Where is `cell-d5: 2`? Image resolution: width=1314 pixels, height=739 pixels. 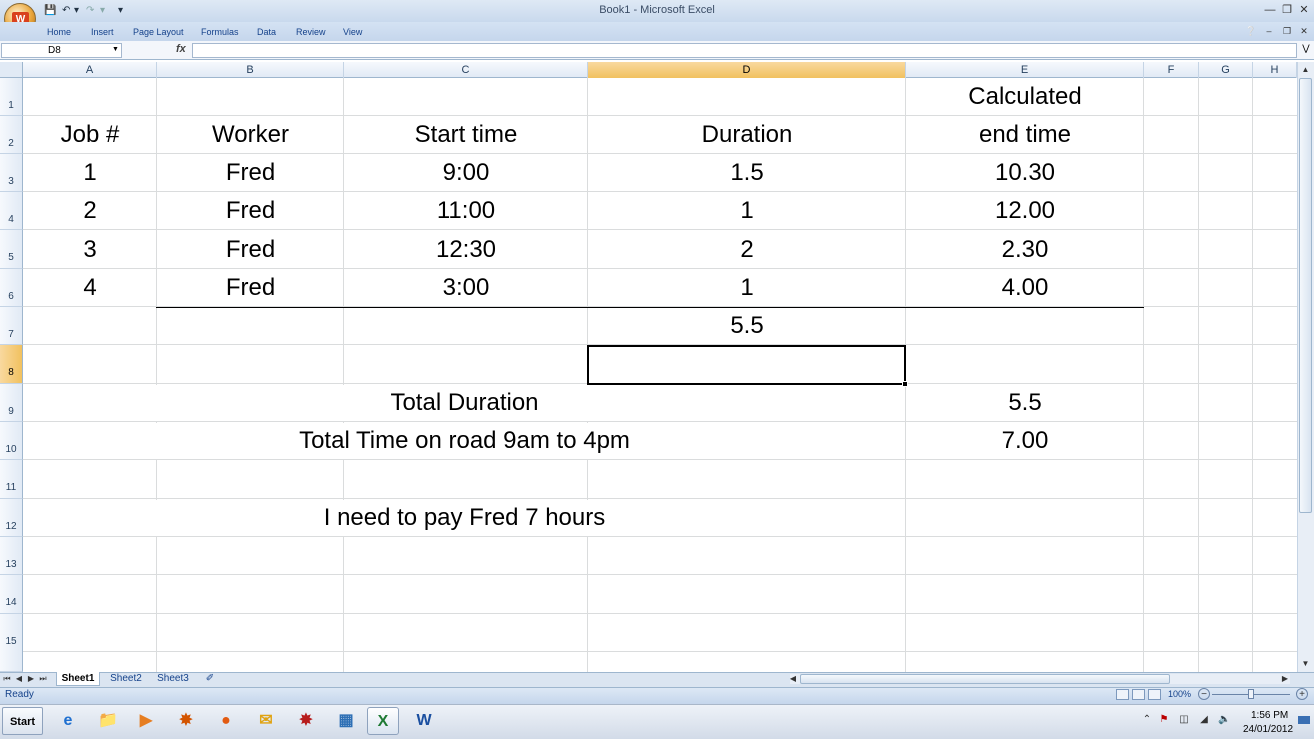
cell-d5: 2 is located at coordinates (747, 250).